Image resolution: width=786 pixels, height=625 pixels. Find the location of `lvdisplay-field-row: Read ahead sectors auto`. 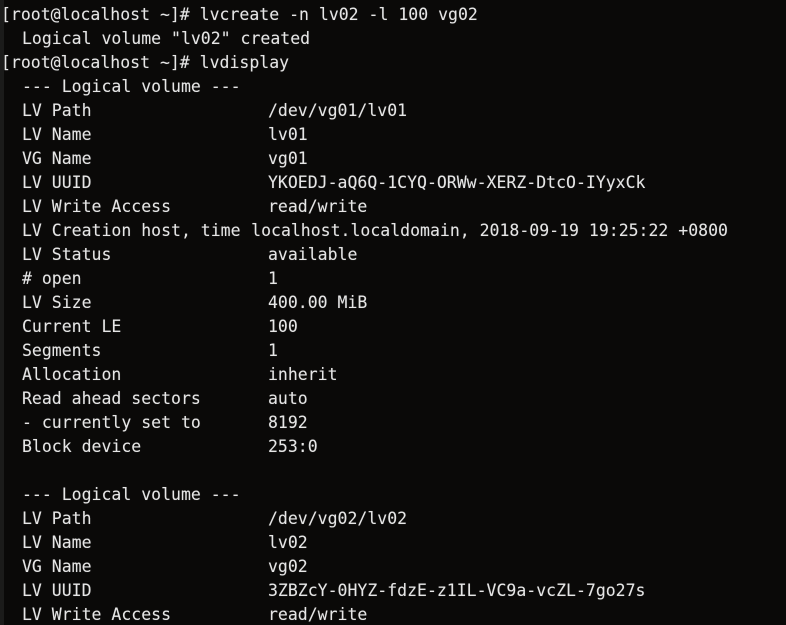

lvdisplay-field-row: Read ahead sectors auto is located at coordinates (393, 399).